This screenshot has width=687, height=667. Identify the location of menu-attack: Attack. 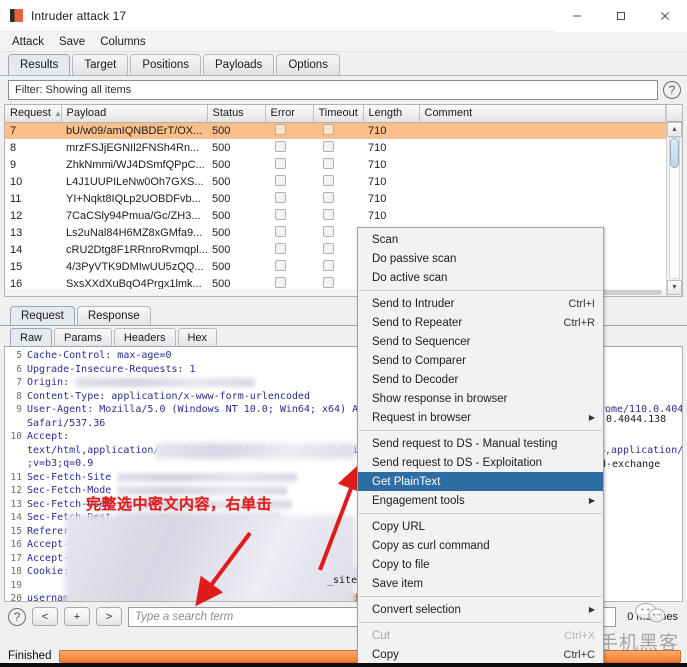
(28, 42).